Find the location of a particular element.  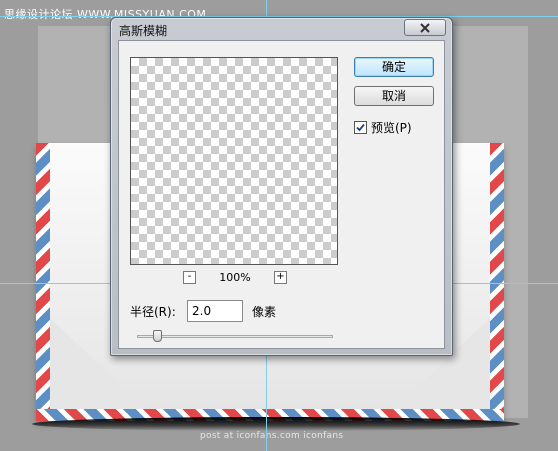

close-button is located at coordinates (425, 27).